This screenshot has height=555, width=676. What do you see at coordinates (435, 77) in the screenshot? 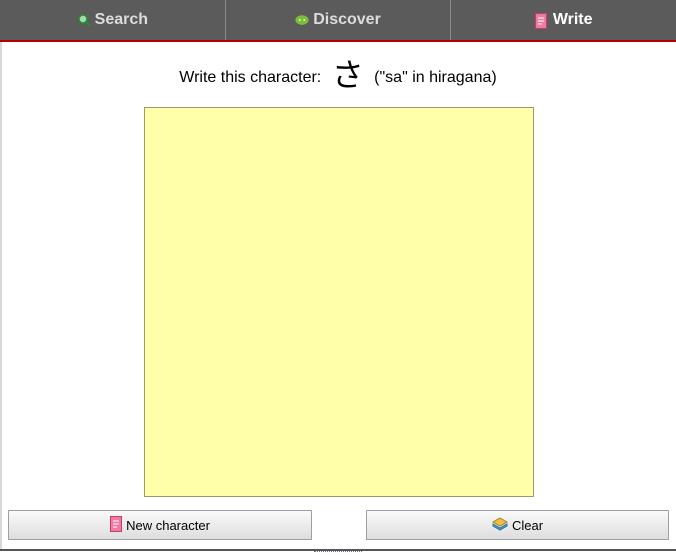
I see `character-reading: ("sa" in hiragana)` at bounding box center [435, 77].